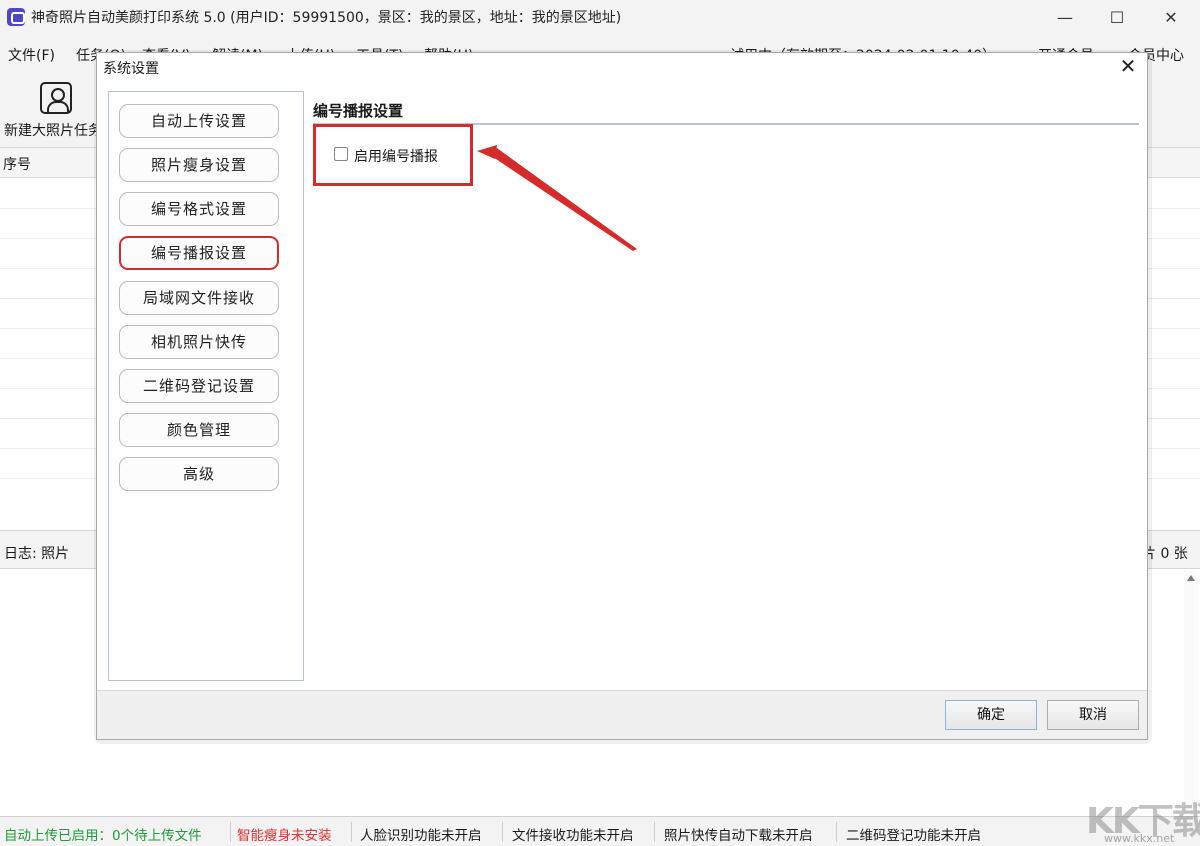 The height and width of the screenshot is (846, 1200). What do you see at coordinates (1117, 17) in the screenshot?
I see `maximize-button: ☐` at bounding box center [1117, 17].